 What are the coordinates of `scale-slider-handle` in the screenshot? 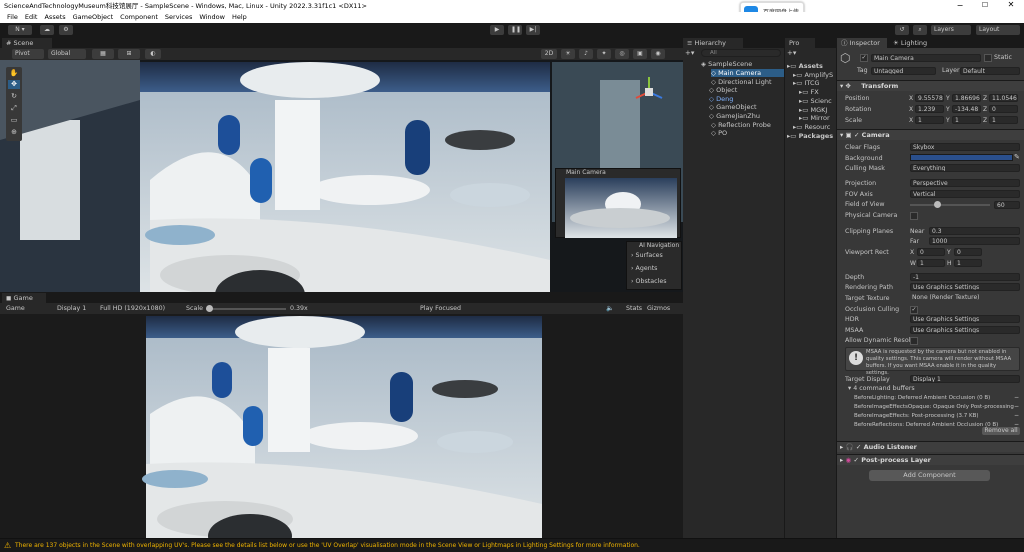 It's located at (209, 308).